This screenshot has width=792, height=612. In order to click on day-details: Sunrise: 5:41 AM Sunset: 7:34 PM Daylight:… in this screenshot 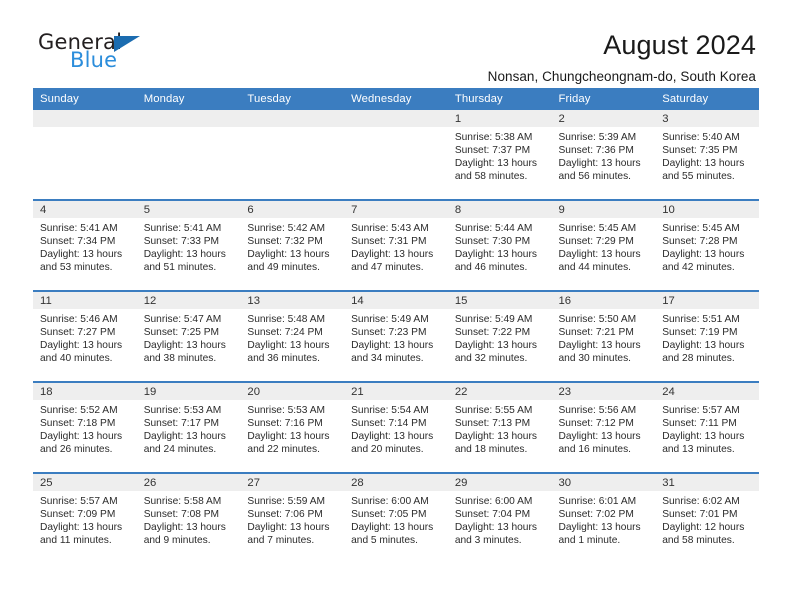, I will do `click(85, 246)`.